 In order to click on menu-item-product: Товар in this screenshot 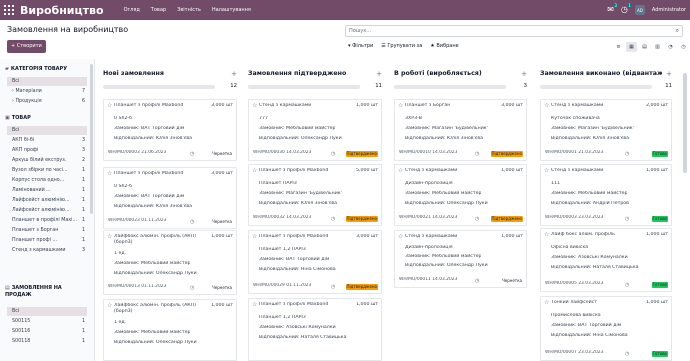, I will do `click(158, 10)`.